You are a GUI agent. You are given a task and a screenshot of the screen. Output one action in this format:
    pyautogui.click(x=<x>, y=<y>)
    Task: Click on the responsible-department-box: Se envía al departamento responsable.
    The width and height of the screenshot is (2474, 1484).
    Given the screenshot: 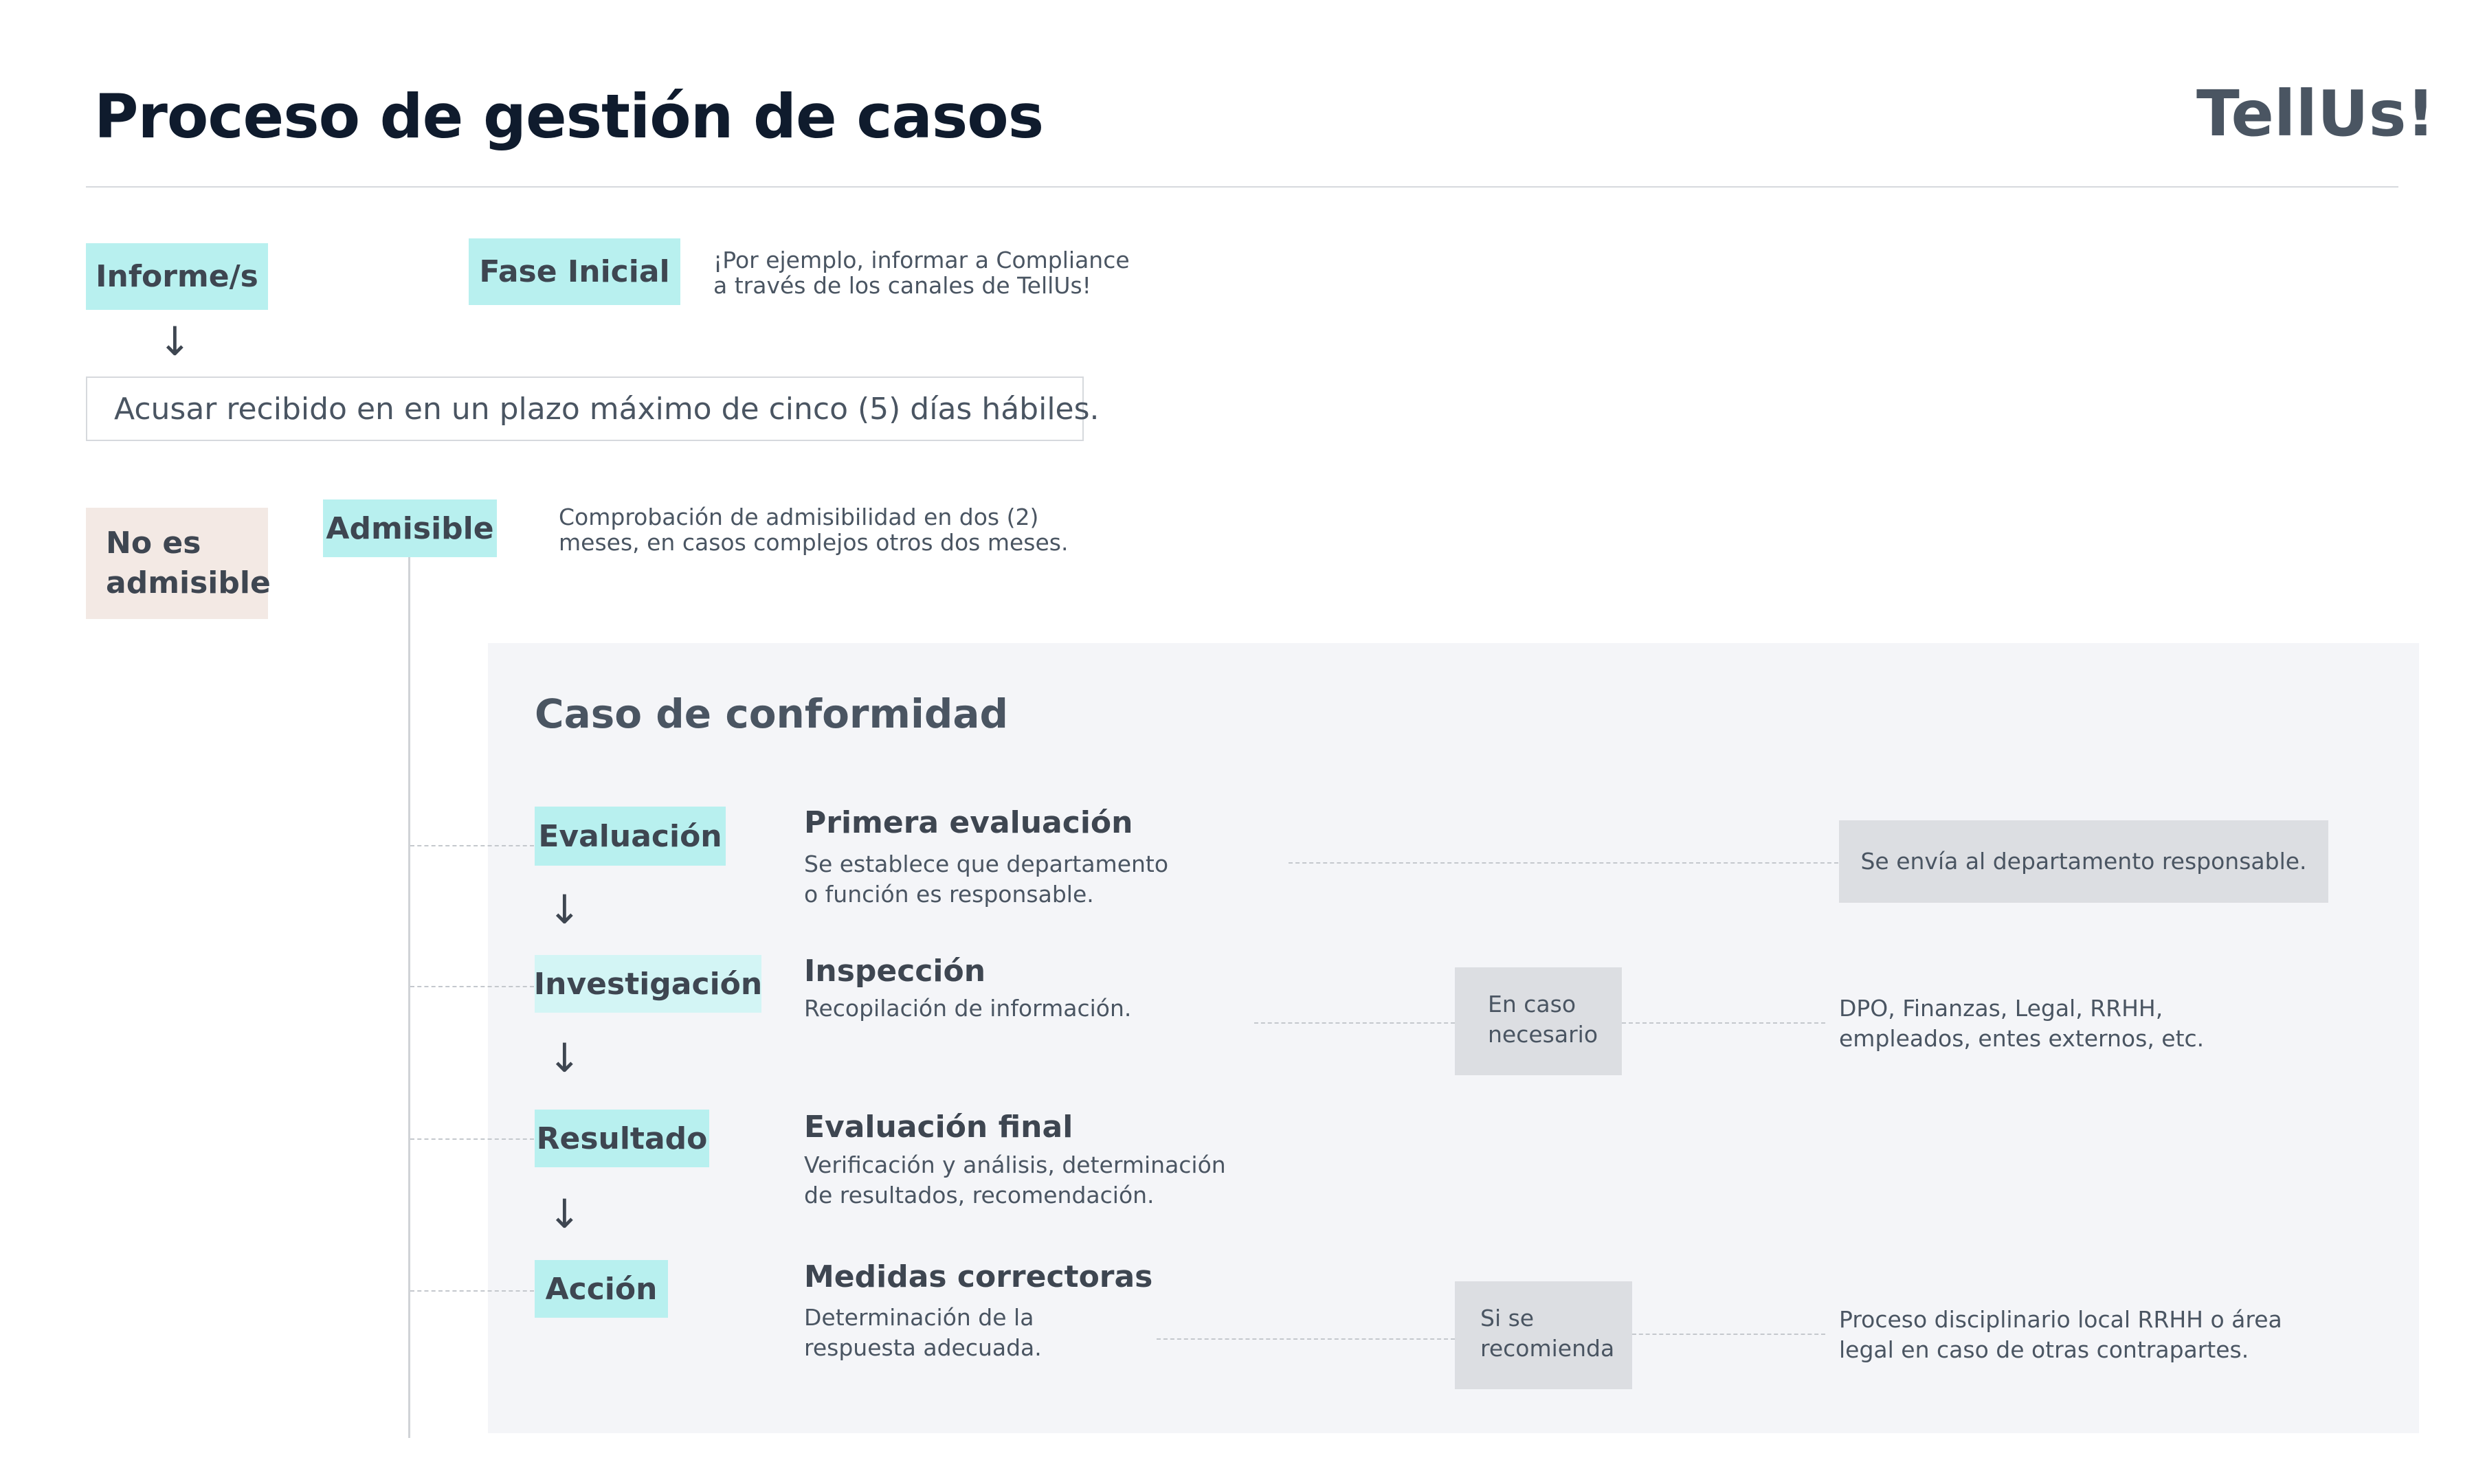 What is the action you would take?
    pyautogui.click(x=2083, y=861)
    